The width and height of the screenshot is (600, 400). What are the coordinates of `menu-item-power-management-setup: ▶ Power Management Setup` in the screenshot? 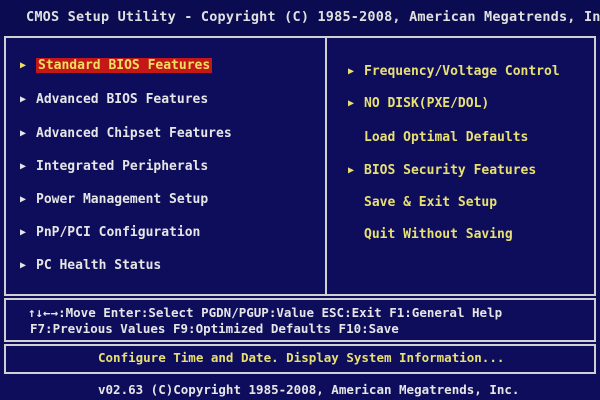 It's located at (114, 200).